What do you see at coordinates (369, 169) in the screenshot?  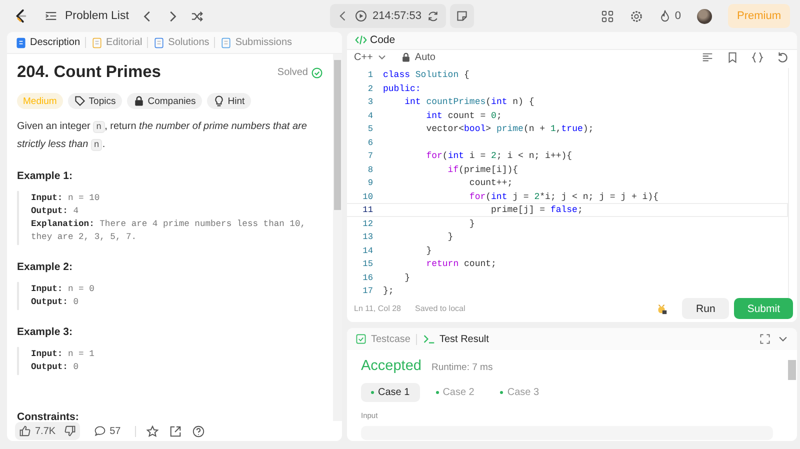 I see `line-number: 8` at bounding box center [369, 169].